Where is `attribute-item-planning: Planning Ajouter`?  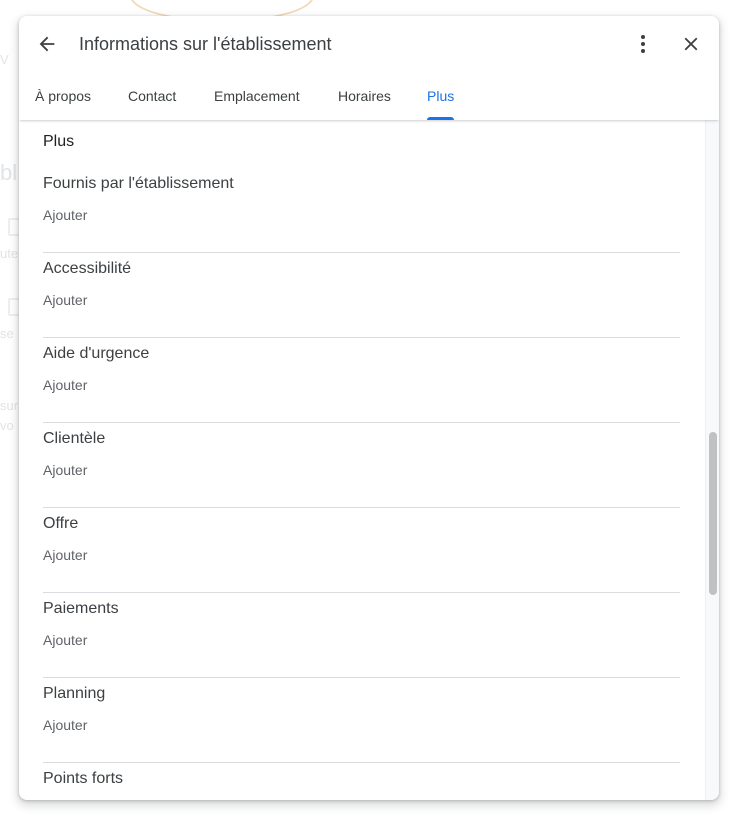
attribute-item-planning: Planning Ajouter is located at coordinates (361, 720).